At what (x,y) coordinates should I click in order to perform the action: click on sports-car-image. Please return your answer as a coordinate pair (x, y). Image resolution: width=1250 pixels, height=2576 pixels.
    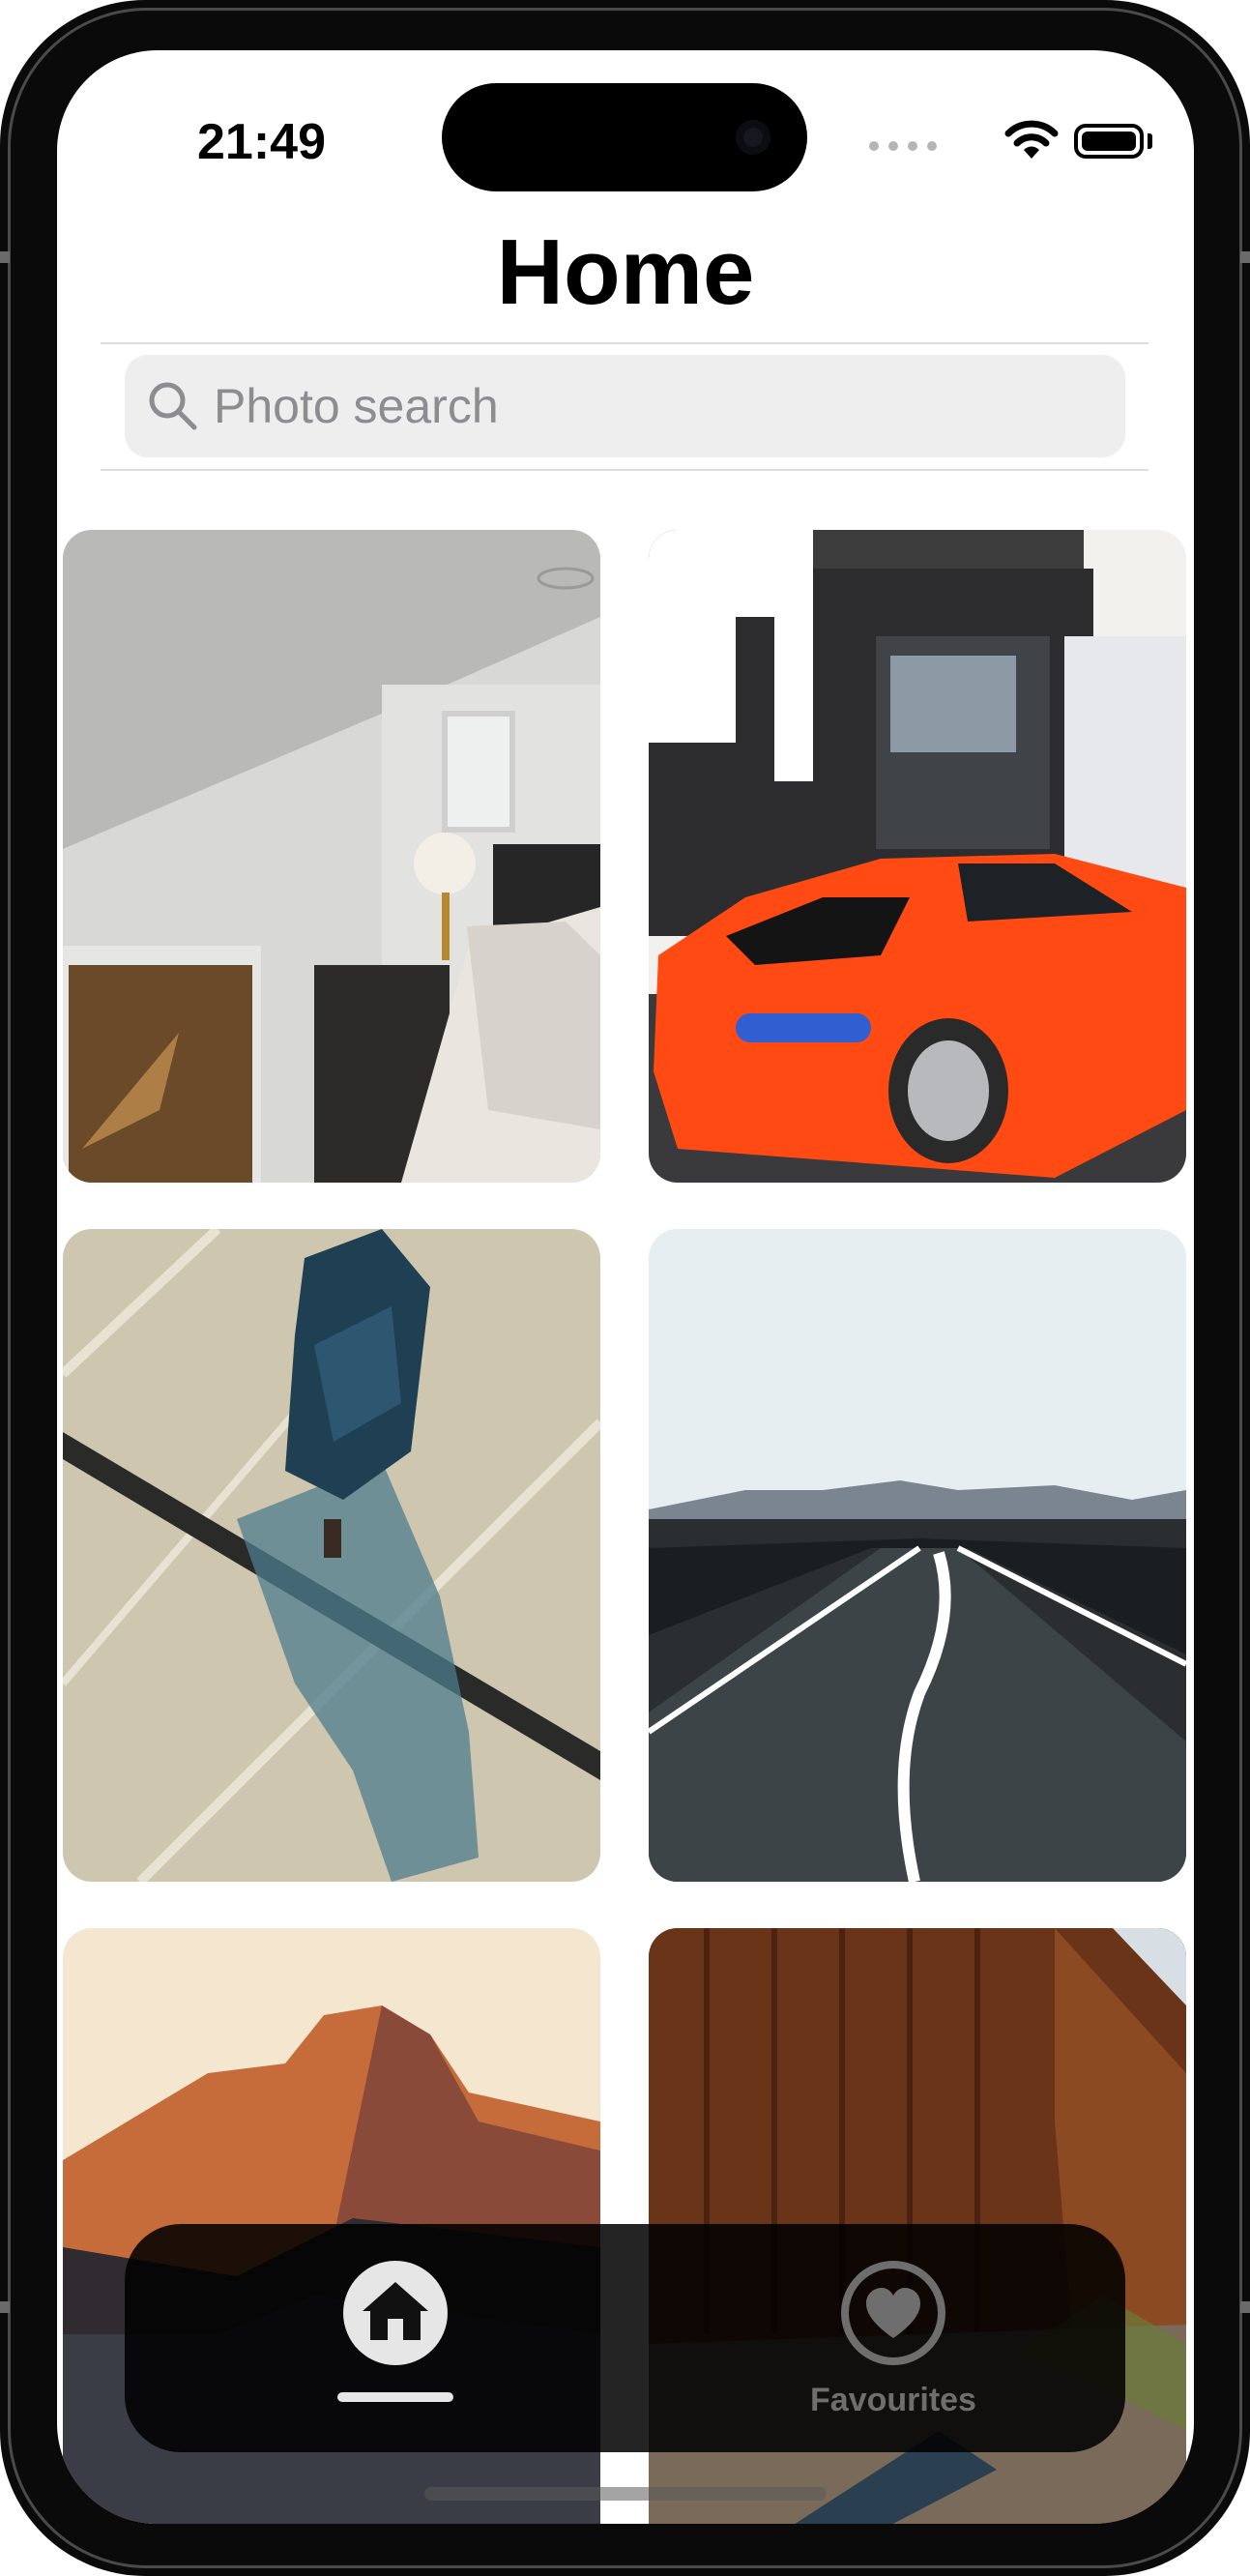
    Looking at the image, I should click on (917, 856).